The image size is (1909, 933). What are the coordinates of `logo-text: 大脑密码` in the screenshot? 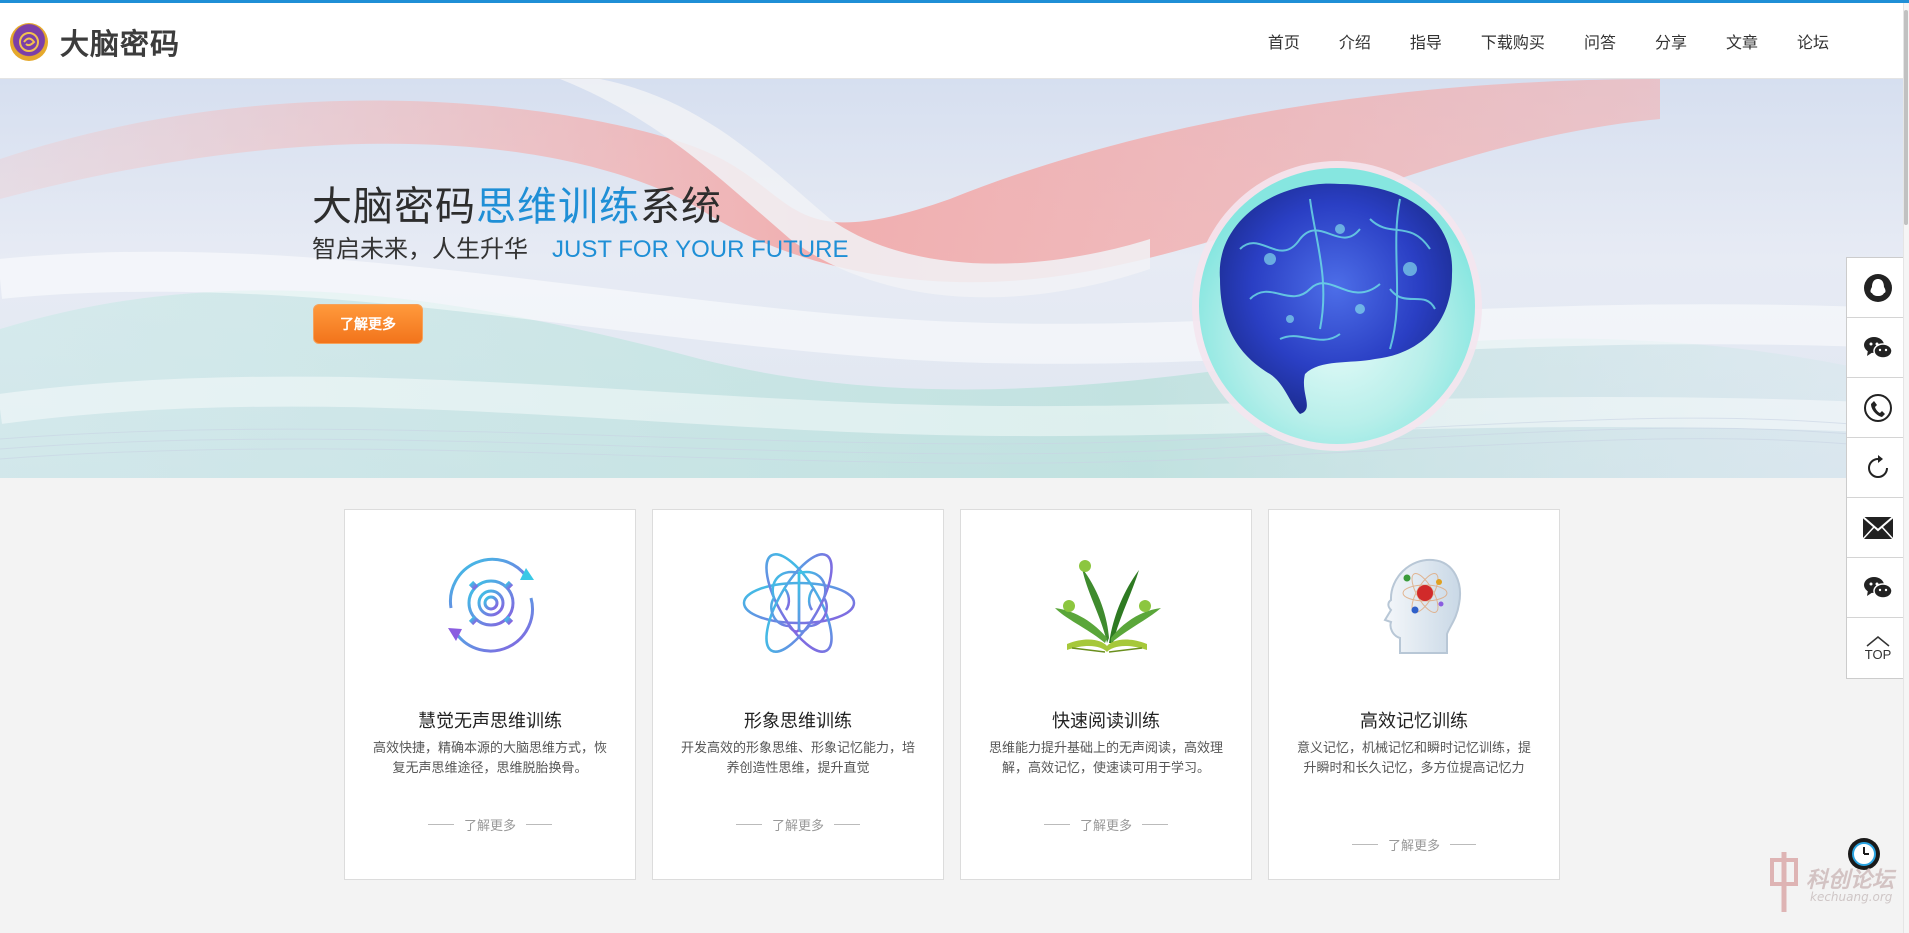 It's located at (120, 44).